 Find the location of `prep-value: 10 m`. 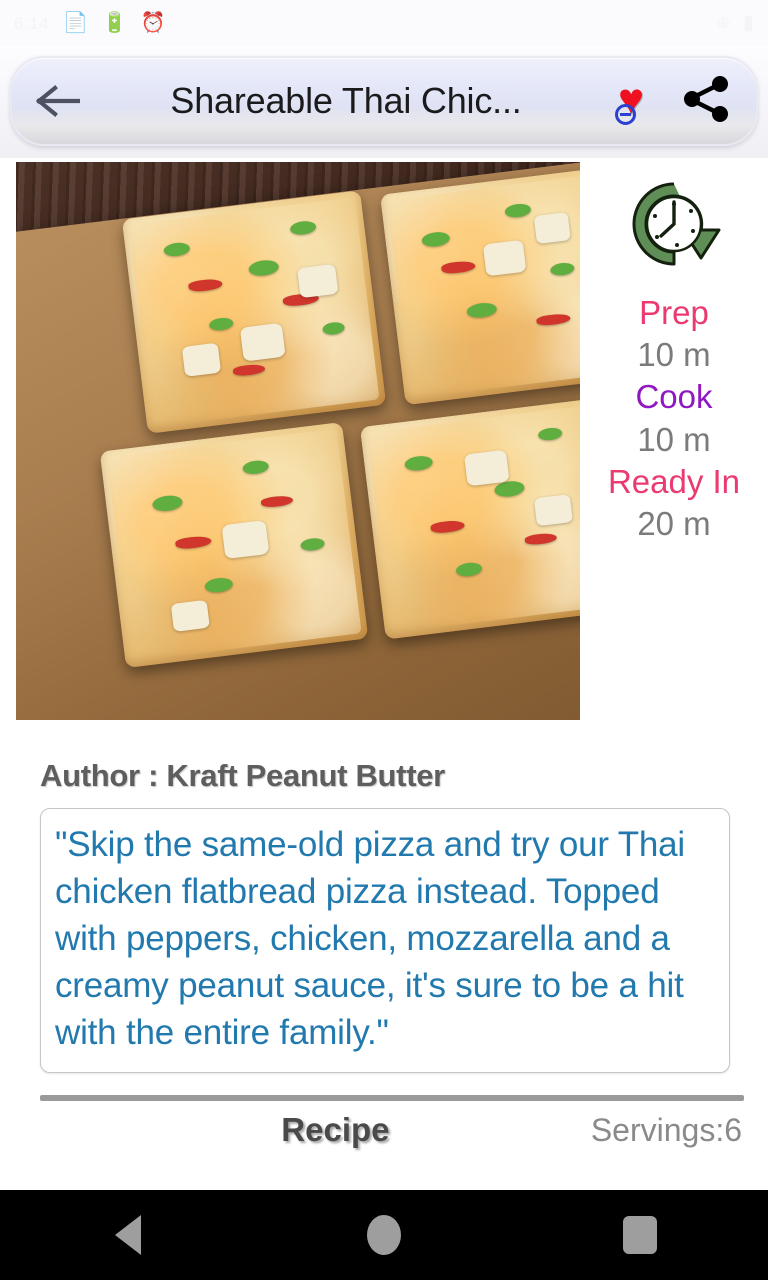

prep-value: 10 m is located at coordinates (674, 355).